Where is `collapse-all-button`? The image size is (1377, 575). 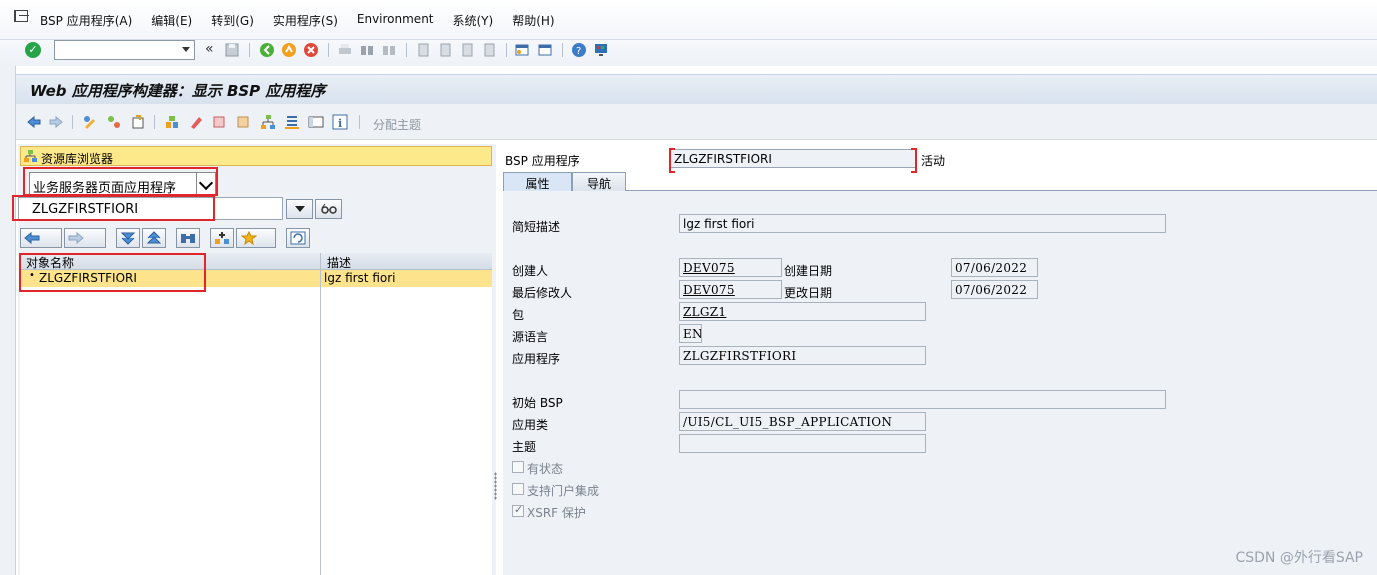 collapse-all-button is located at coordinates (154, 238).